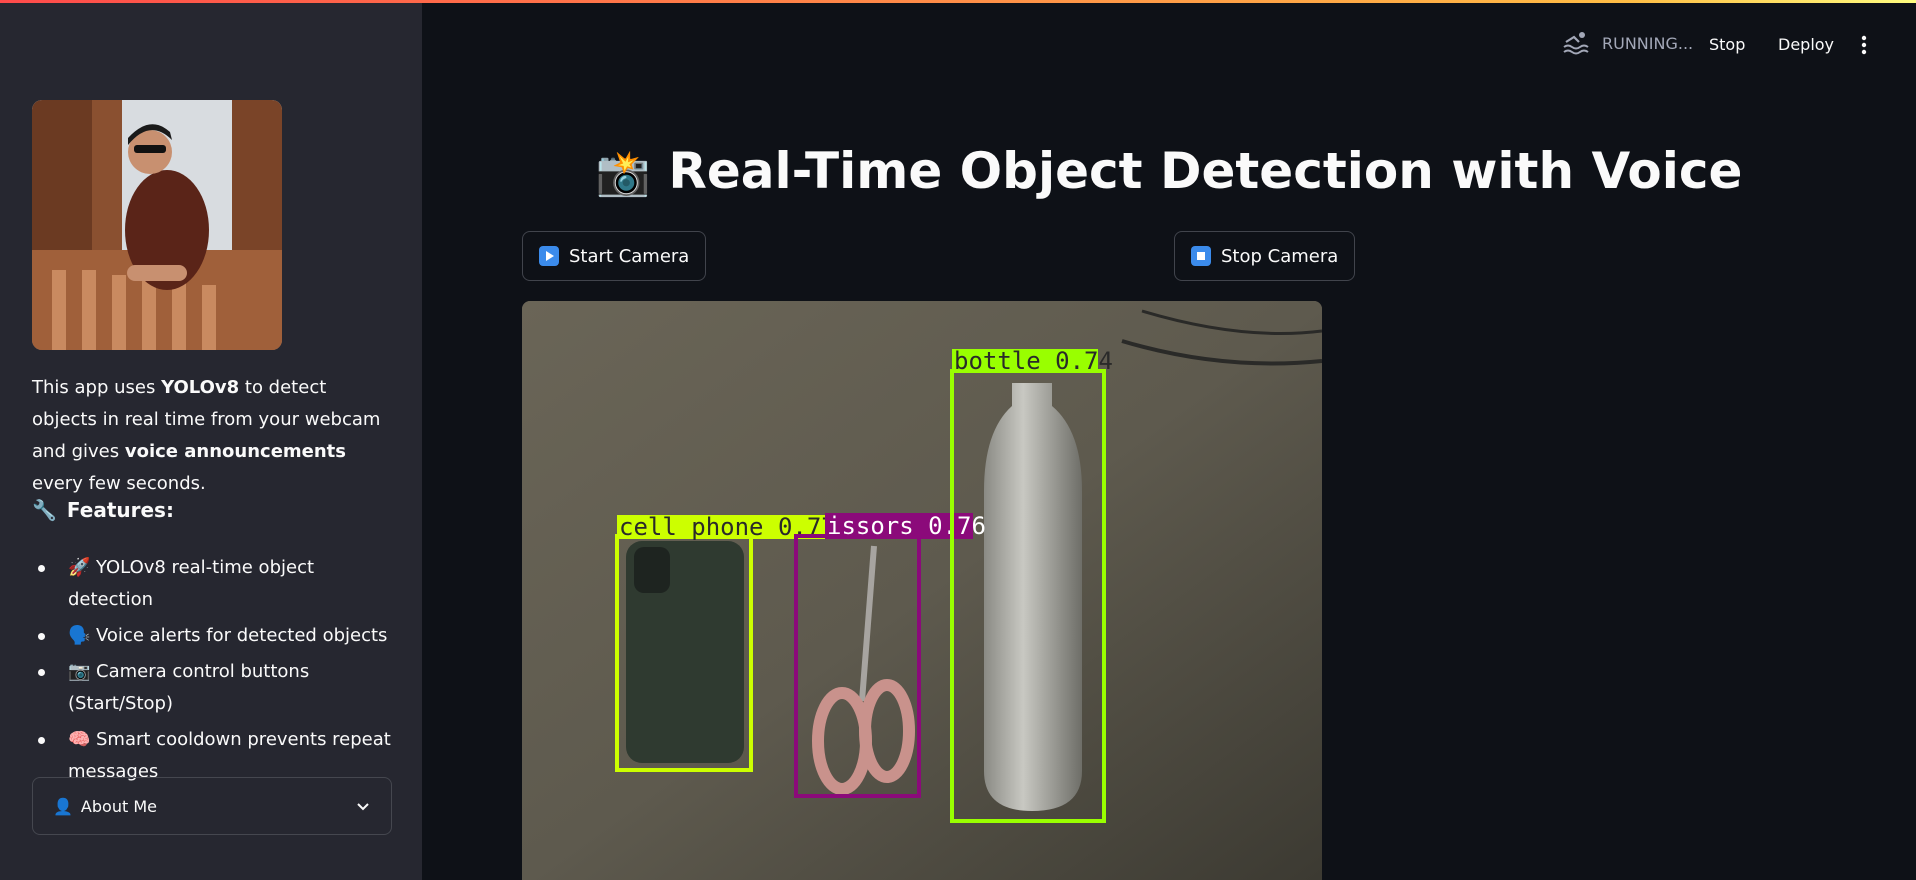 The width and height of the screenshot is (1916, 880). Describe the element at coordinates (1576, 43) in the screenshot. I see `swimmer-icon` at that location.